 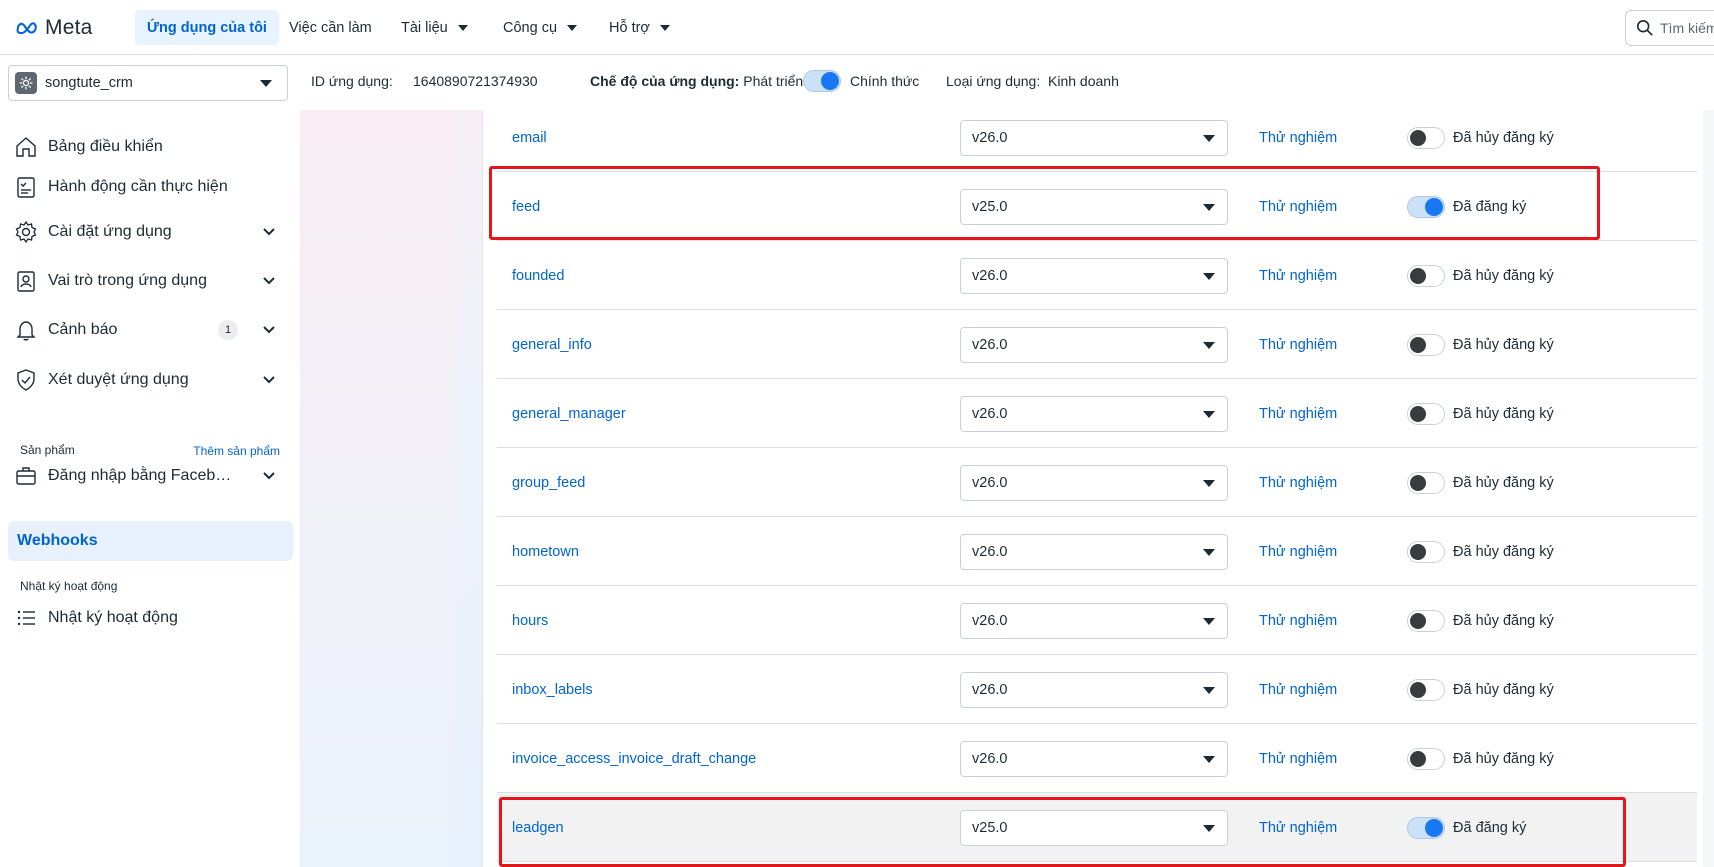 What do you see at coordinates (145, 147) in the screenshot?
I see `sidebar-item-dashboard: Bảng điều khiển` at bounding box center [145, 147].